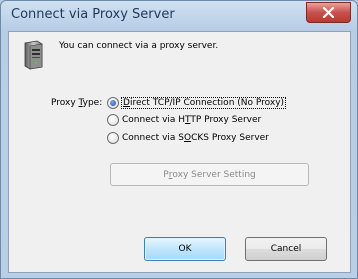 This screenshot has width=358, height=279. Describe the element at coordinates (214, 174) in the screenshot. I see `proxy-setting-label-post: oxy Server Setting` at that location.